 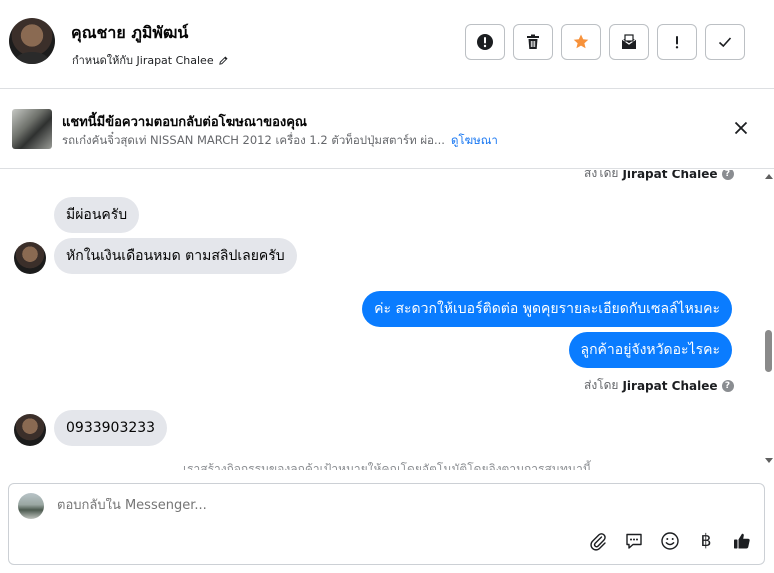 I want to click on alert-circle-icon, so click(x=485, y=42).